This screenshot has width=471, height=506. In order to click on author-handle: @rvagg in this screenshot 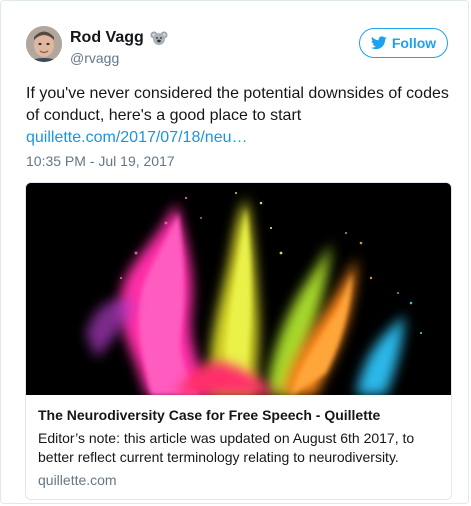, I will do `click(94, 58)`.